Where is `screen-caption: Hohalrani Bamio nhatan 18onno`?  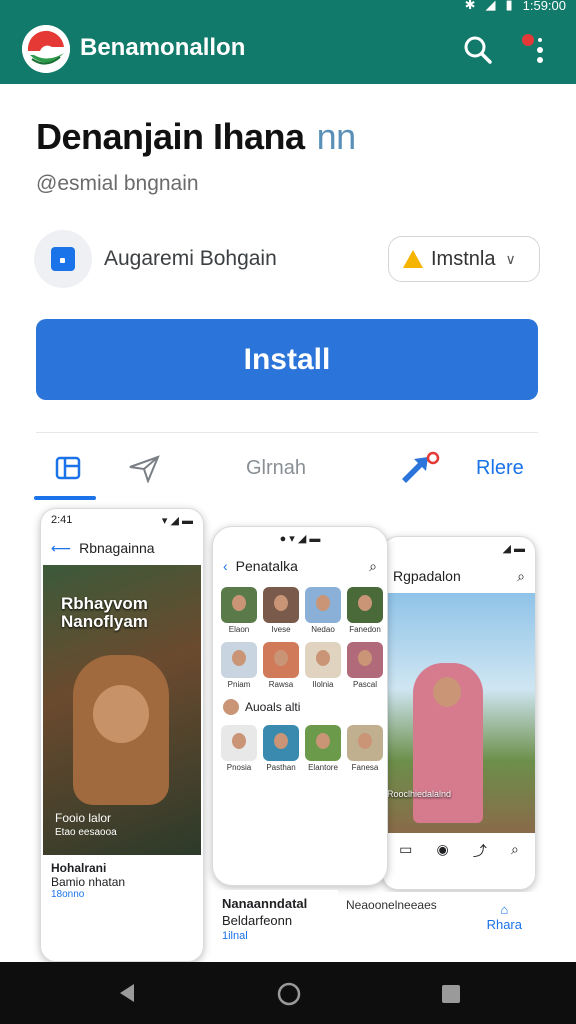 screen-caption: Hohalrani Bamio nhatan 18onno is located at coordinates (122, 880).